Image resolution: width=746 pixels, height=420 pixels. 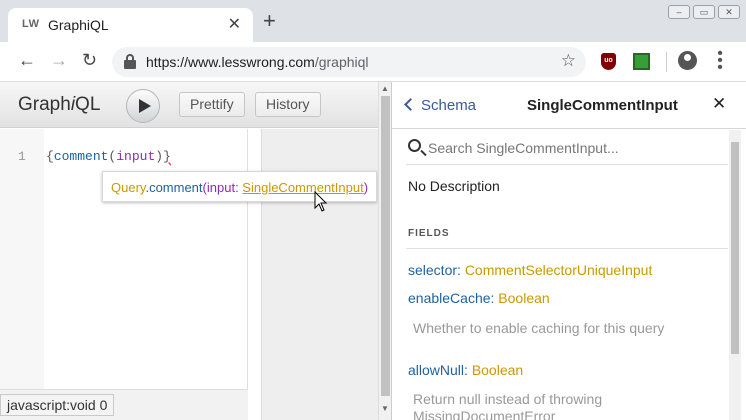 What do you see at coordinates (735, 248) in the screenshot?
I see `doc-scrollbar-thumb` at bounding box center [735, 248].